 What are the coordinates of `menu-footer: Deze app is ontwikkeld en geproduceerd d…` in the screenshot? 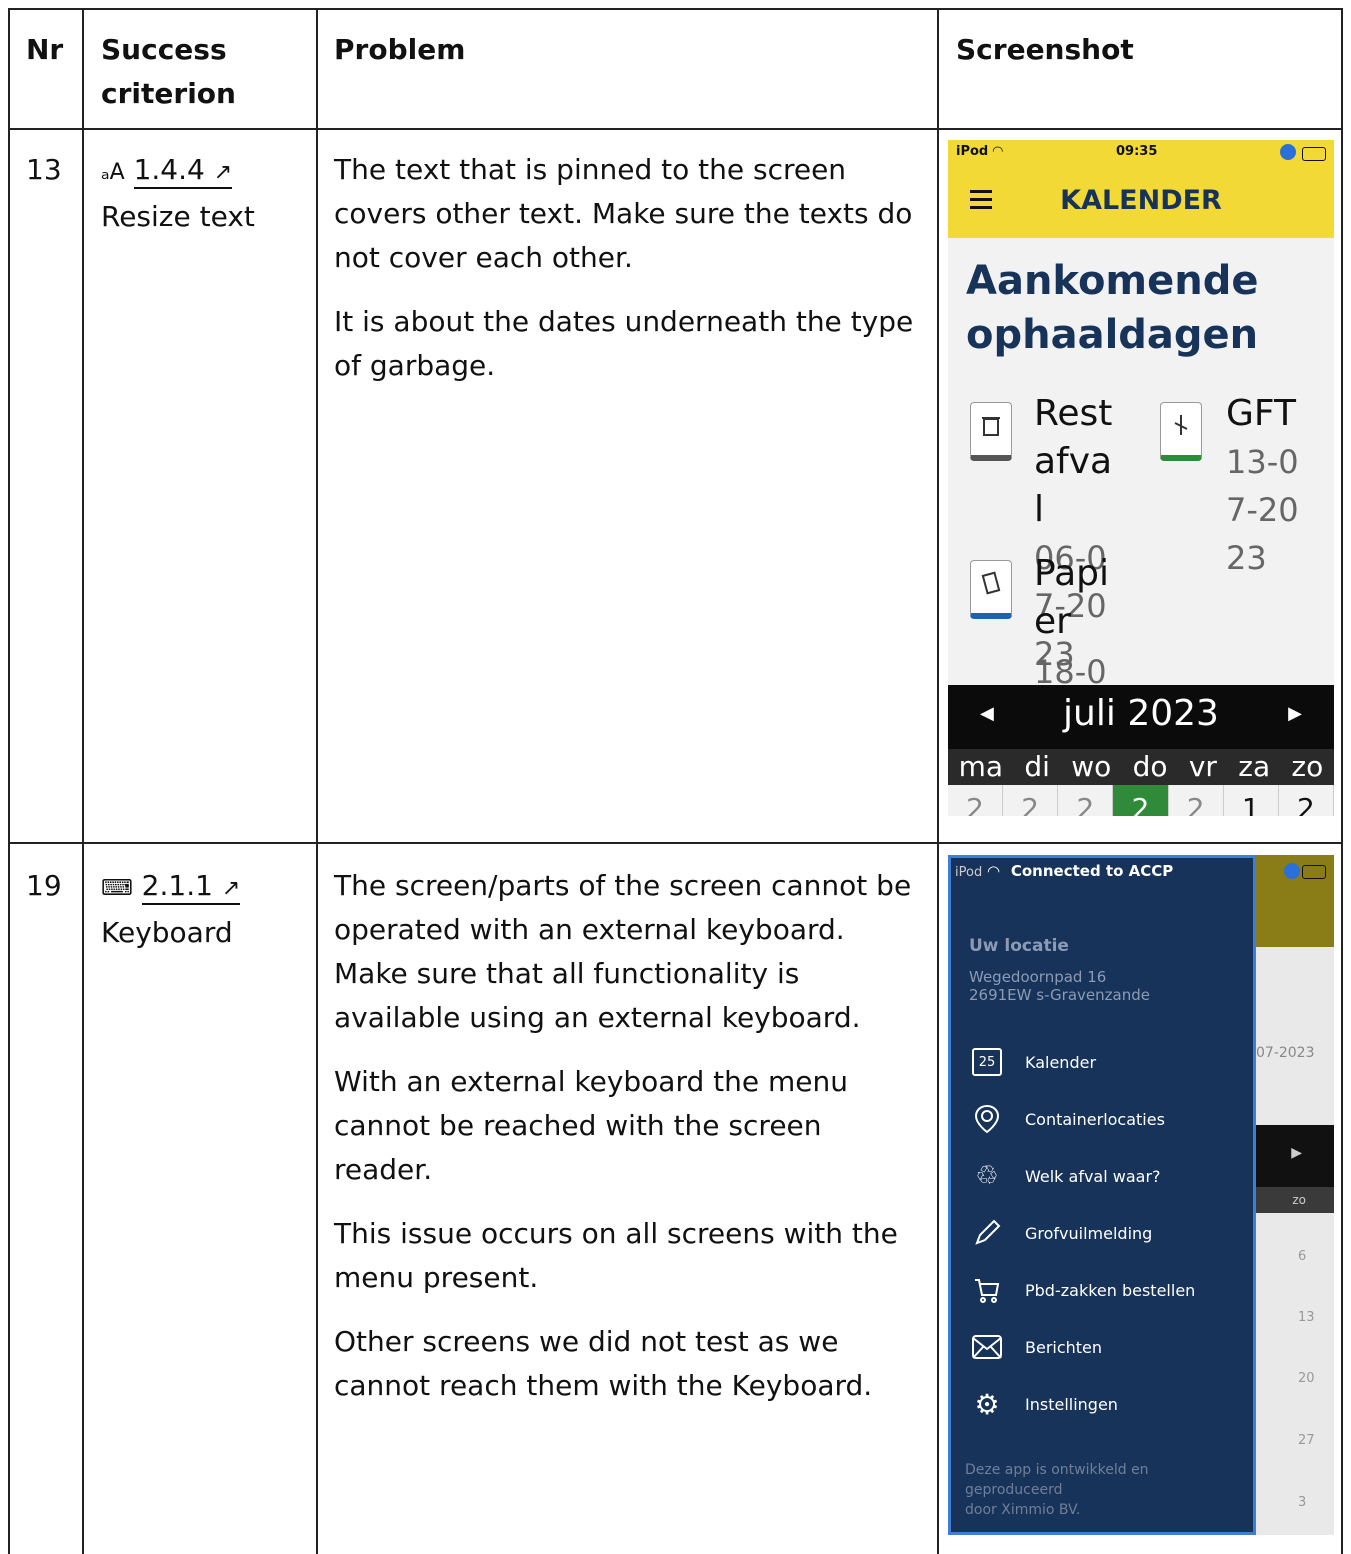 It's located at (1057, 1490).